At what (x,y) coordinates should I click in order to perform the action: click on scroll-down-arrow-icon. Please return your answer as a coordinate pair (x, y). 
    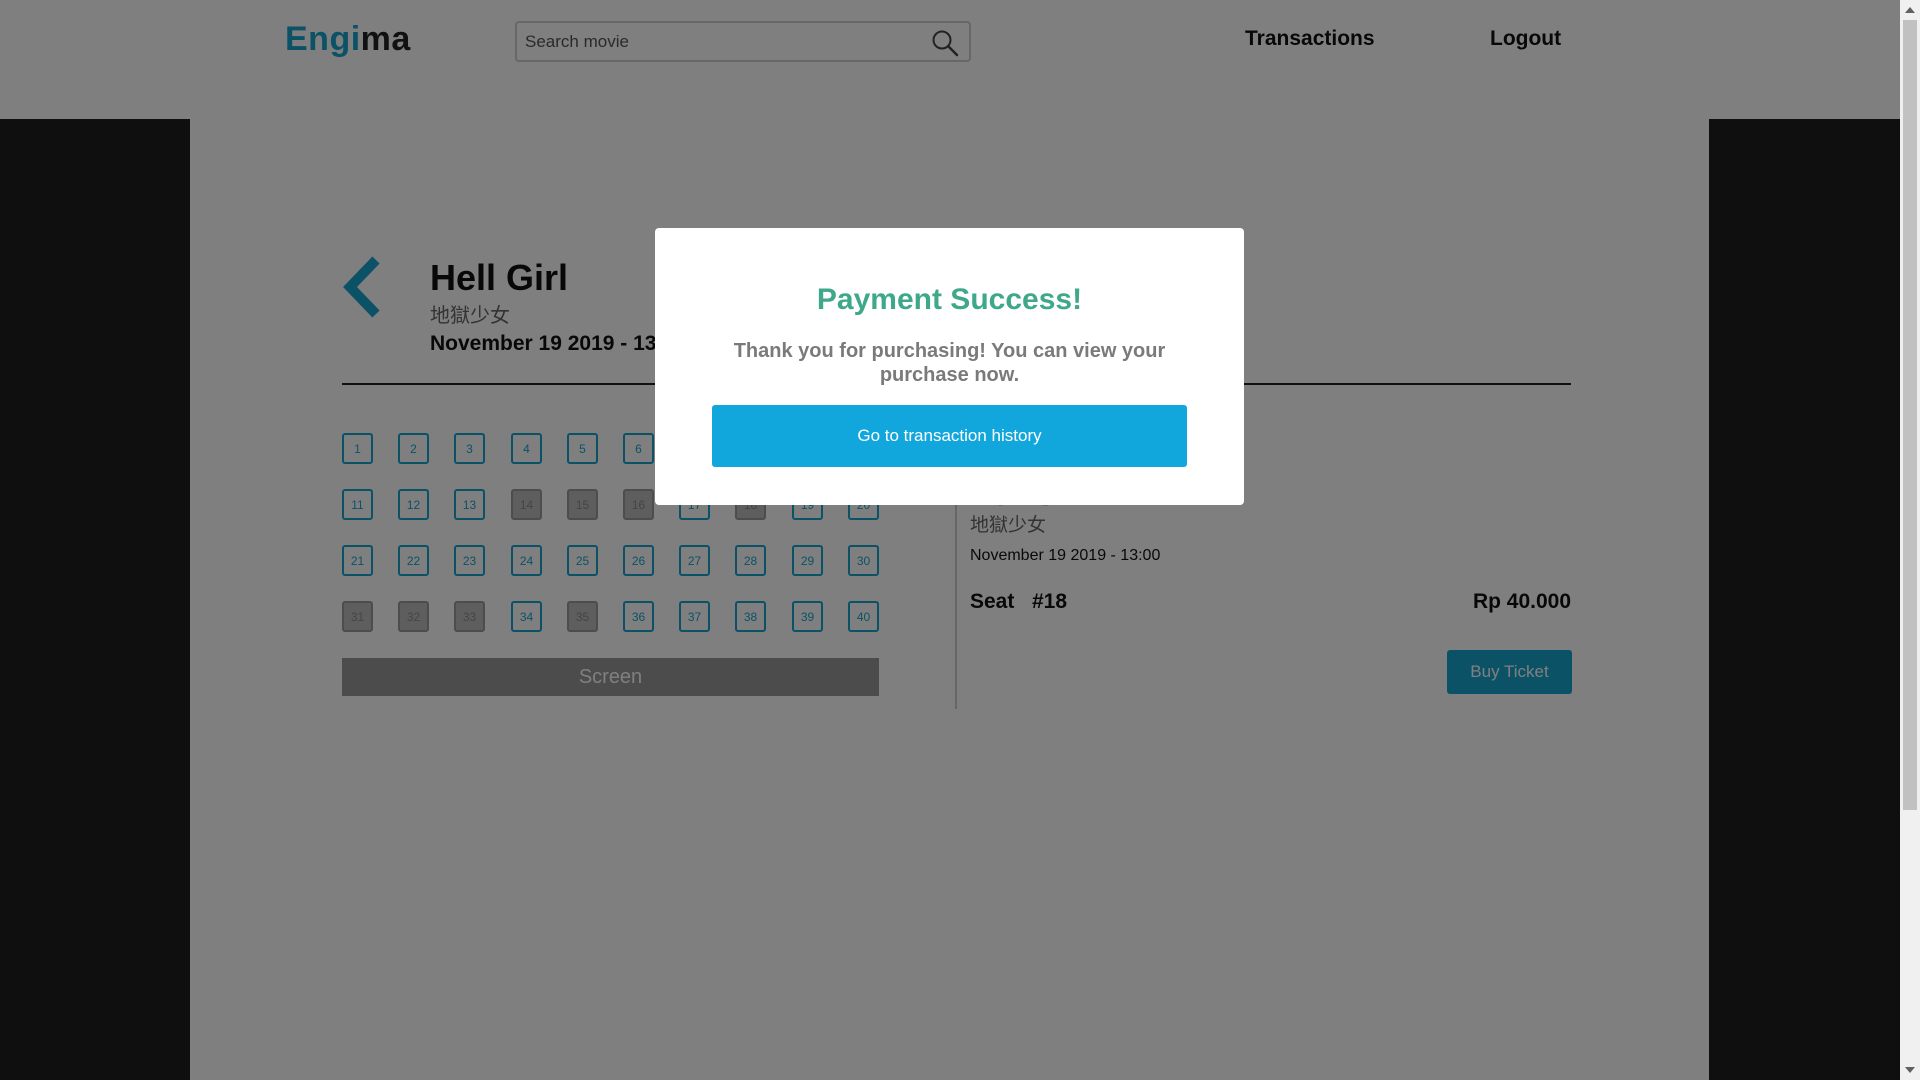
    Looking at the image, I should click on (1910, 1070).